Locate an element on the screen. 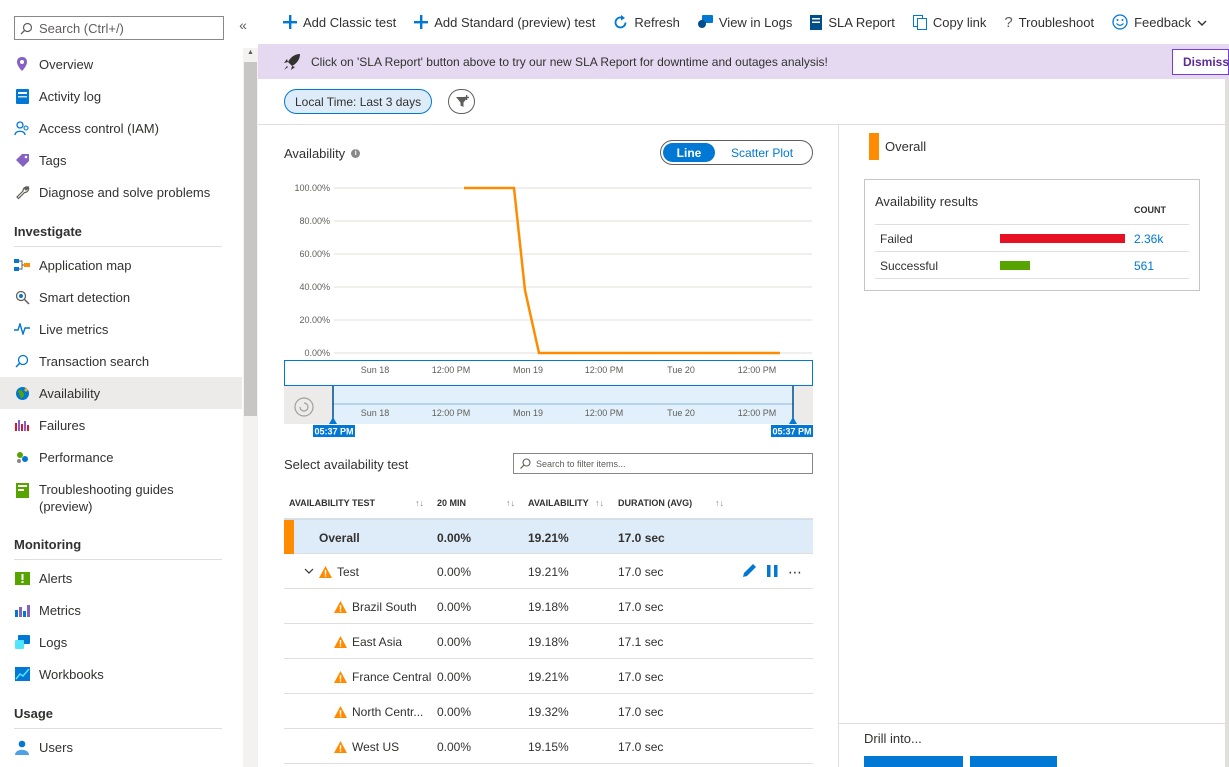 The width and height of the screenshot is (1229, 767). add-classic-test-button: Add Classic test is located at coordinates (339, 22).